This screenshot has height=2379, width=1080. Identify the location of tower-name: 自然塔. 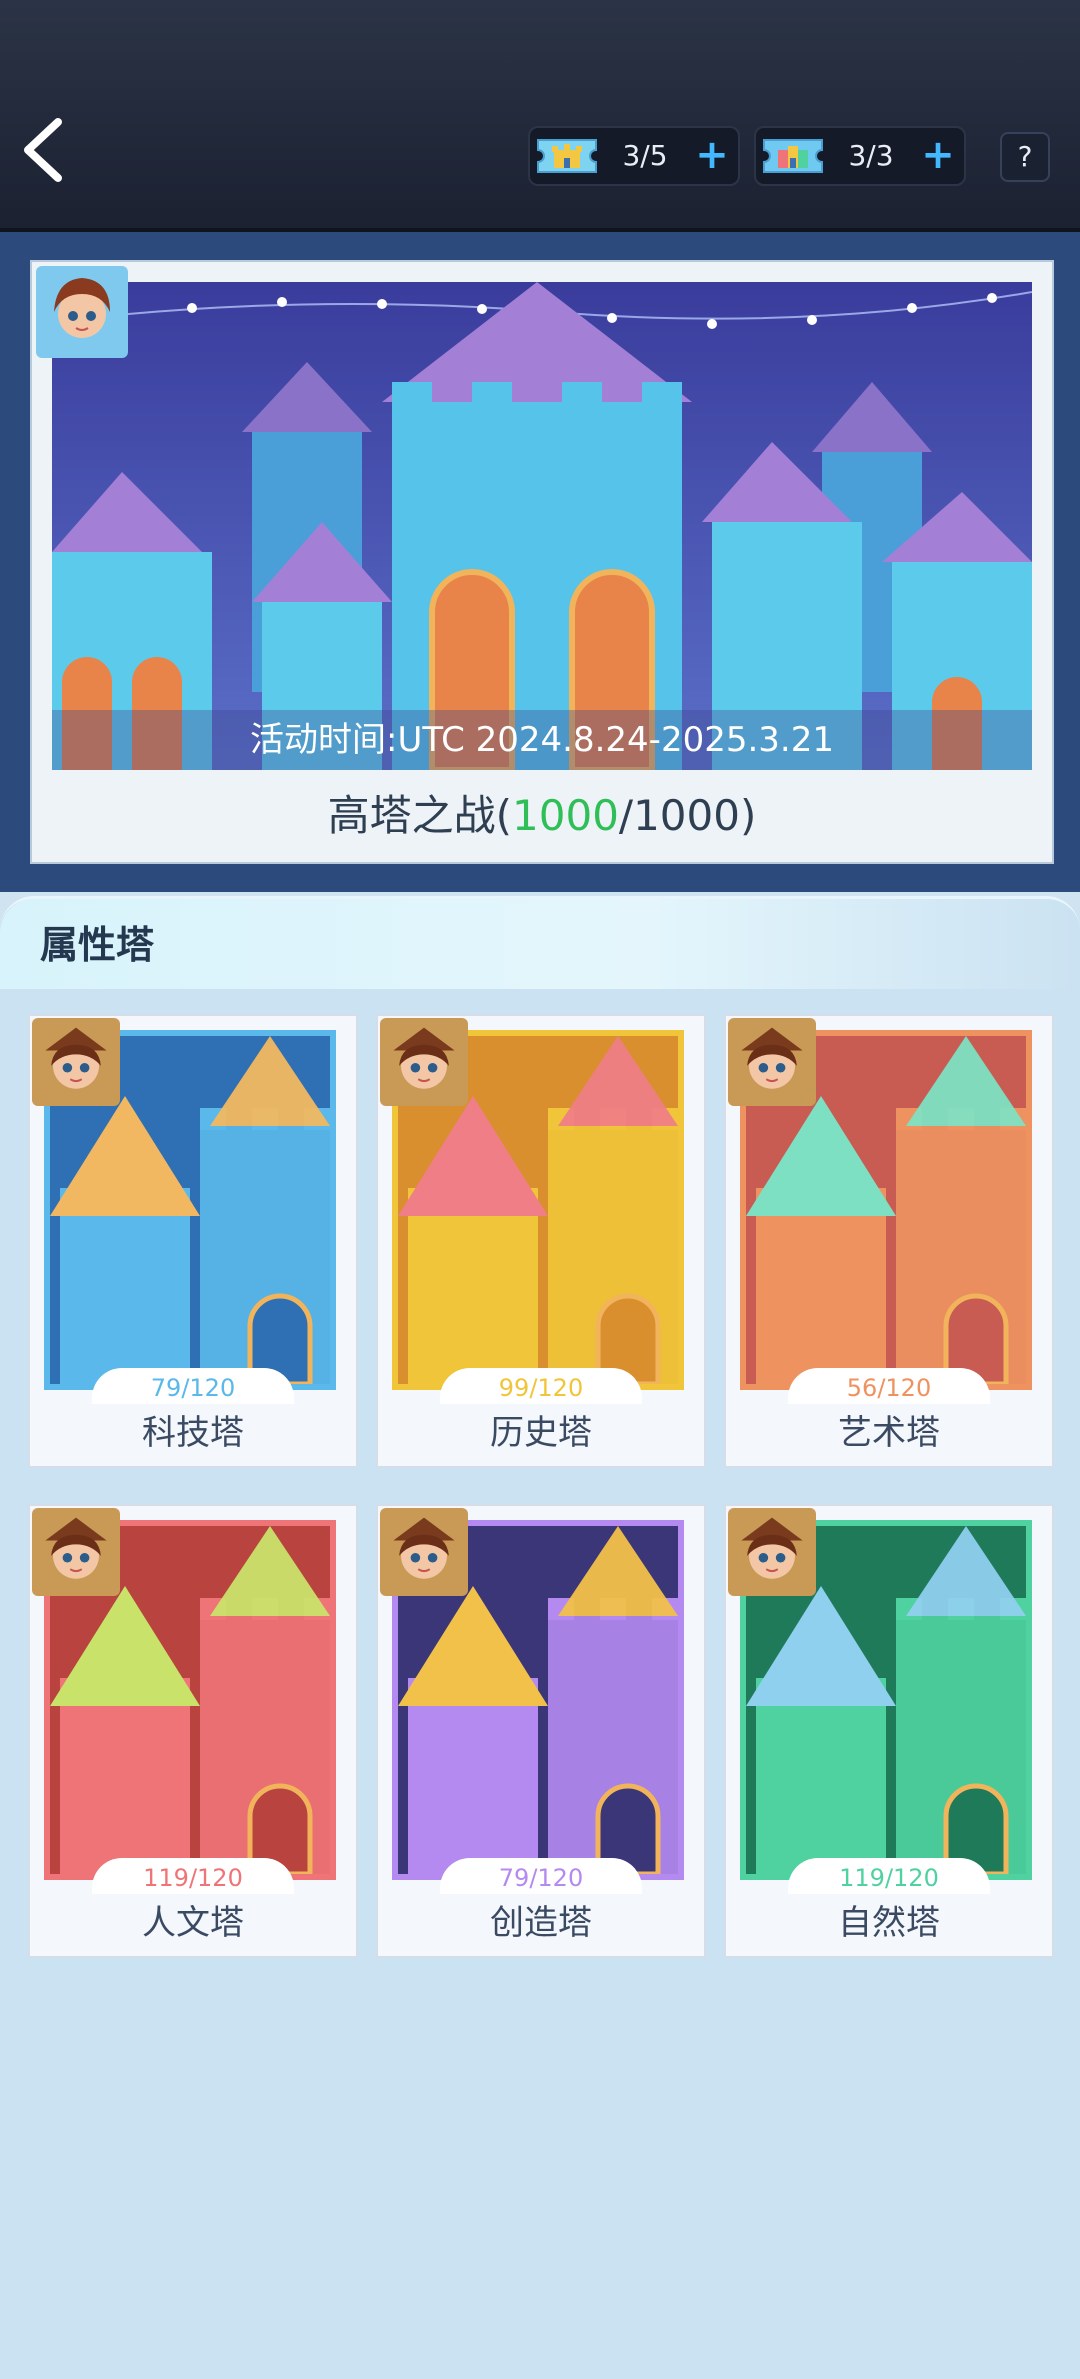
(889, 1923).